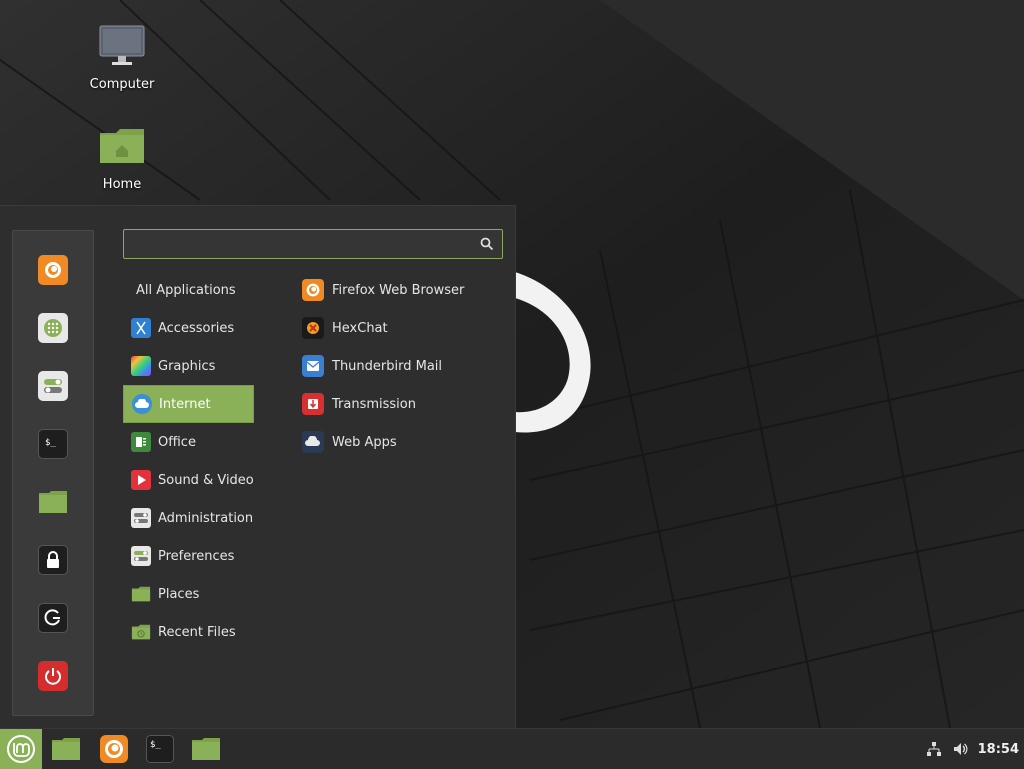 Image resolution: width=1024 pixels, height=769 pixels. I want to click on category-places: Places, so click(188, 594).